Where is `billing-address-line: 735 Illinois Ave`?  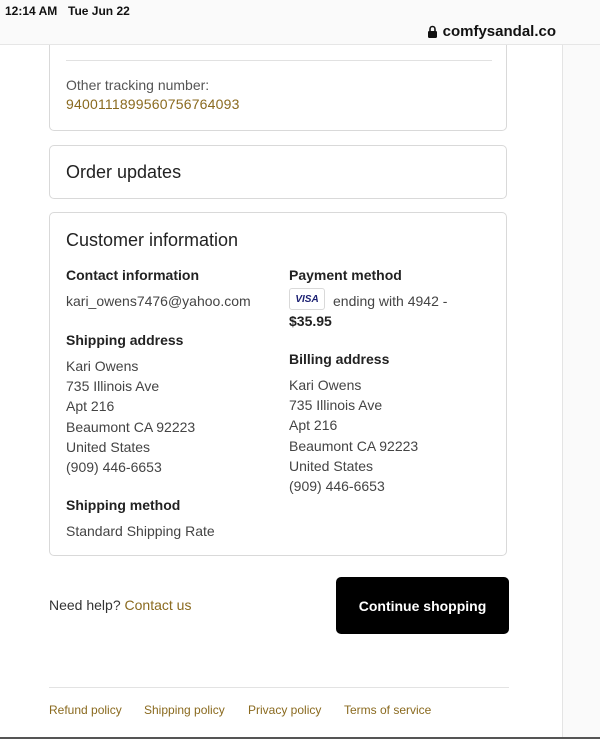 billing-address-line: 735 Illinois Ave is located at coordinates (336, 405).